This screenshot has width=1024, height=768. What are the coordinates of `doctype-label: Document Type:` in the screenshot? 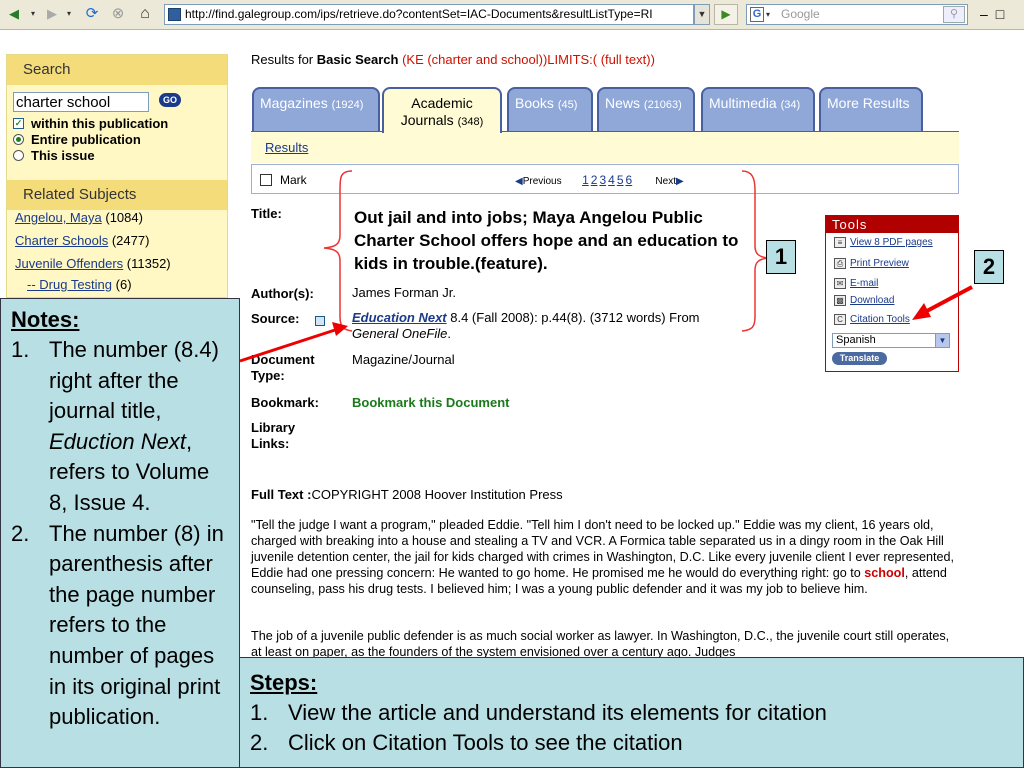 It's located at (283, 367).